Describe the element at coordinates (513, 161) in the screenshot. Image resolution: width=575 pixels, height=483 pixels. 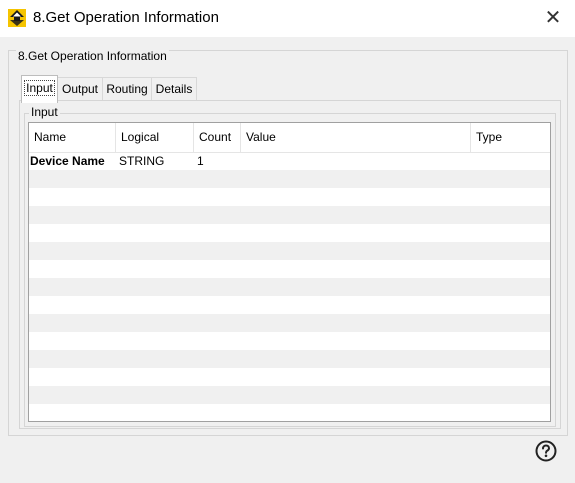
I see `cell-type` at that location.